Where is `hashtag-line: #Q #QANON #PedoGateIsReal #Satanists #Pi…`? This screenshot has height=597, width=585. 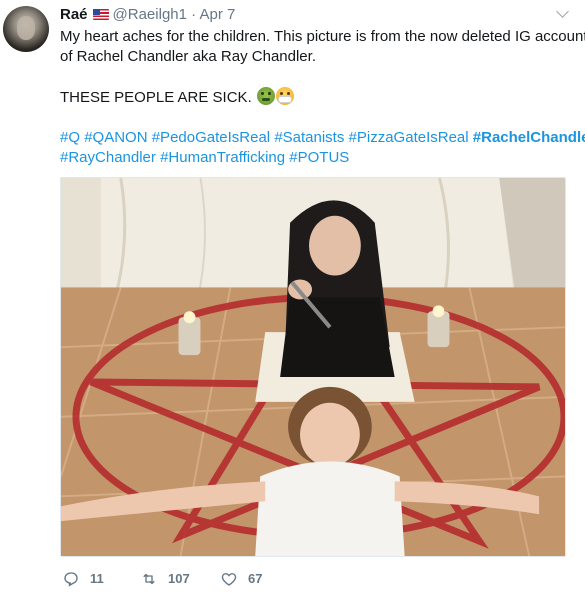
hashtag-line: #Q #QANON #PedoGateIsReal #Satanists #Pi… is located at coordinates (322, 138).